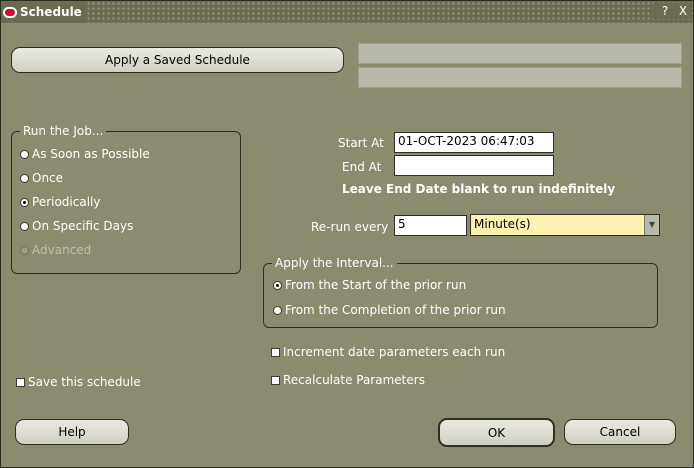  Describe the element at coordinates (565, 225) in the screenshot. I see `rerun-unit-select: Minute(s) ▼` at that location.